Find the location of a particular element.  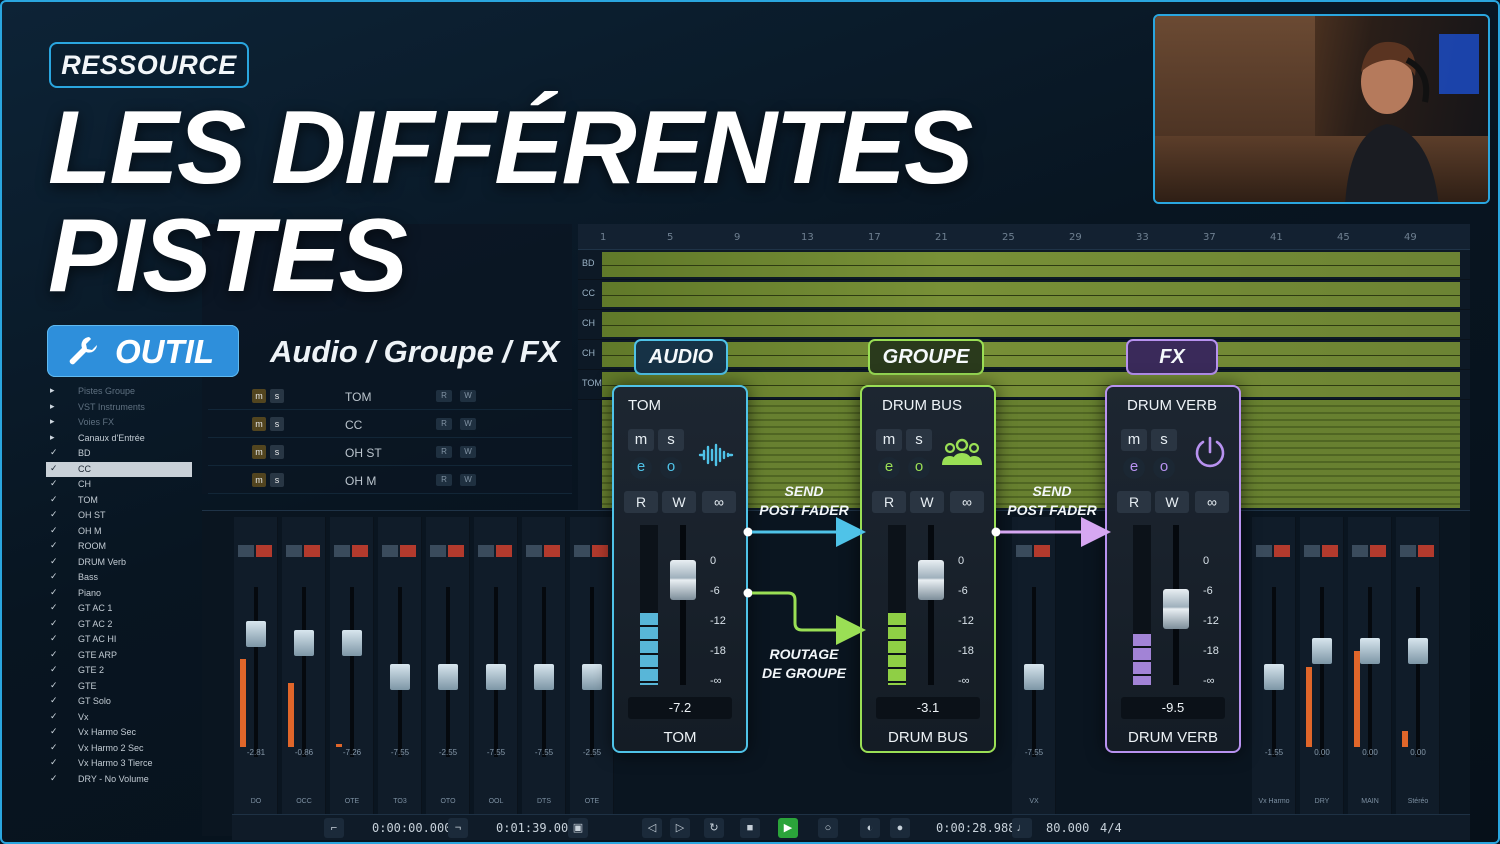

group-routing-label: ROUTAGE DE GROUPE is located at coordinates (803, 663).